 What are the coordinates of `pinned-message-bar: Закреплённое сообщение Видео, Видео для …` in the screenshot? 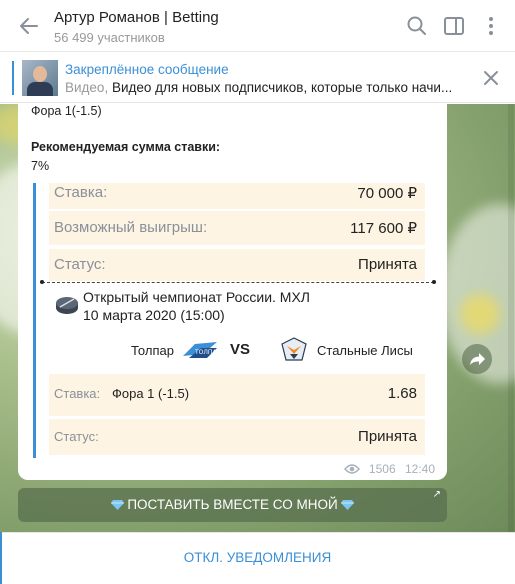 It's located at (257, 78).